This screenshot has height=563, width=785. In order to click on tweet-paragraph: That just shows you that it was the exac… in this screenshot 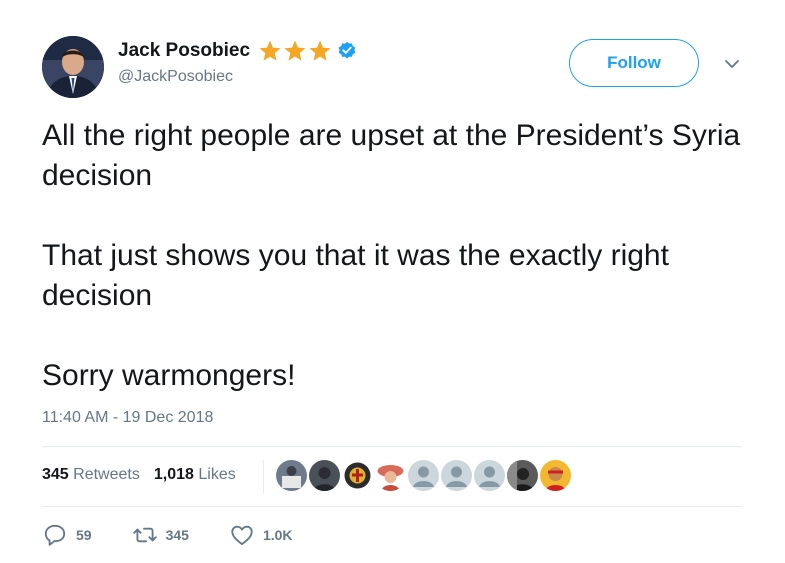, I will do `click(355, 275)`.